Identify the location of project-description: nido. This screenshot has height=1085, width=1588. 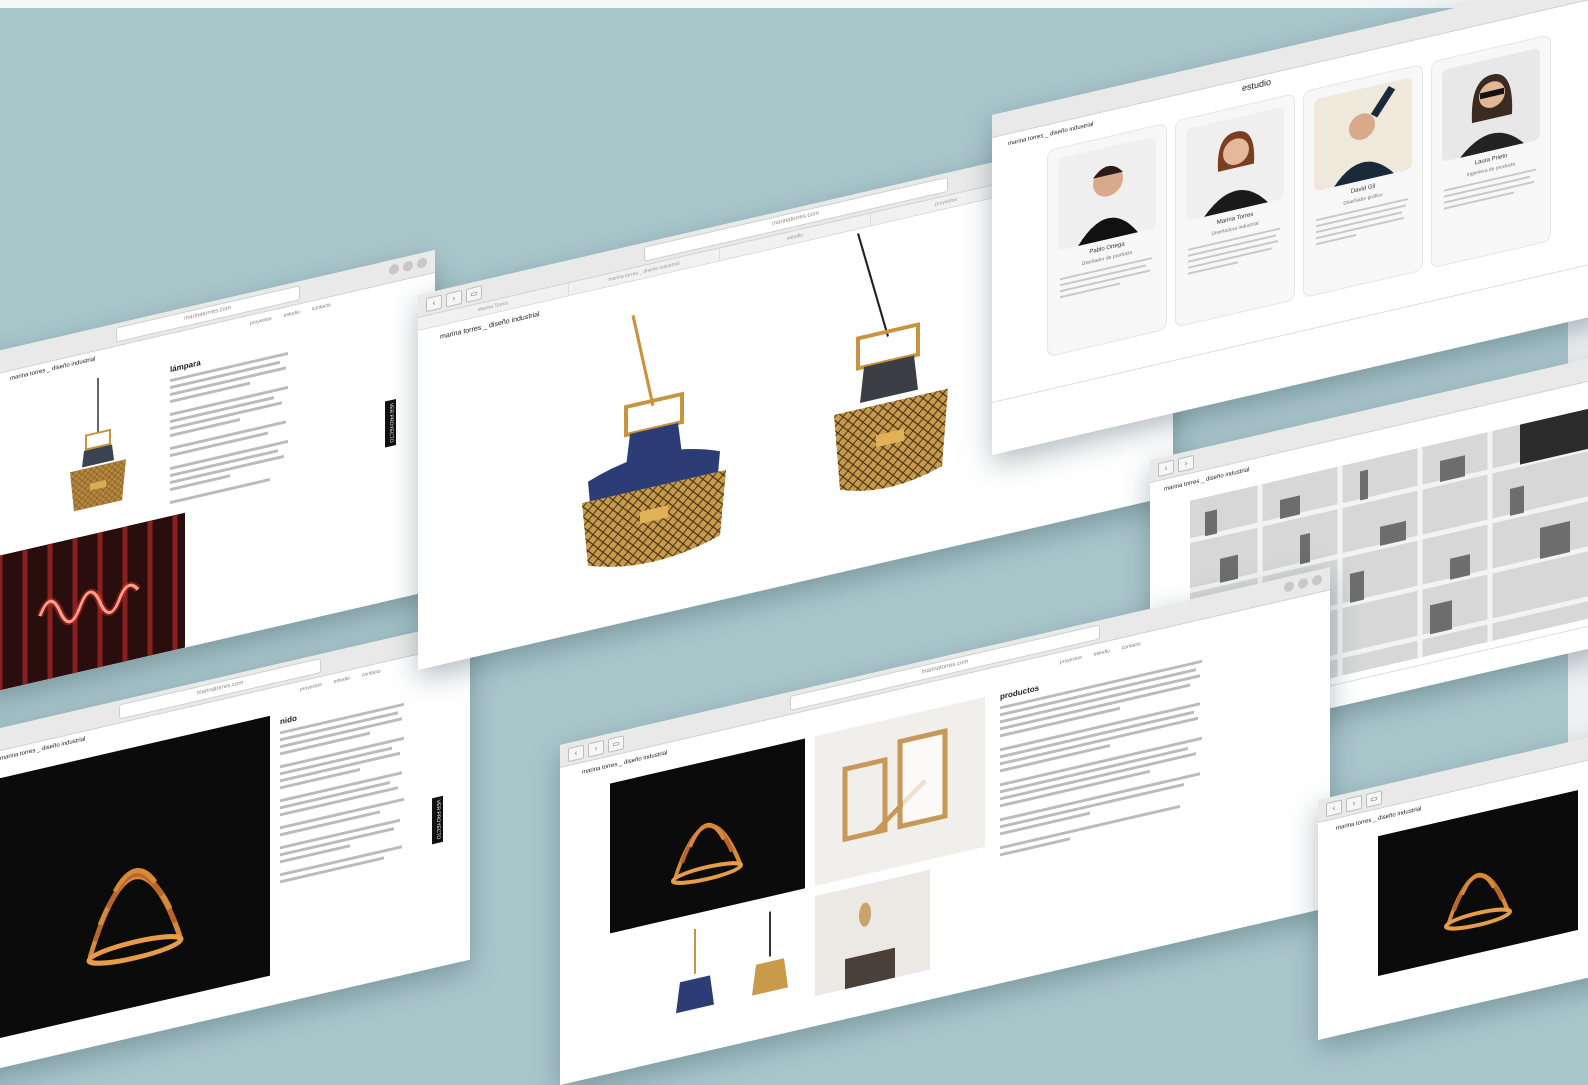
(345, 821).